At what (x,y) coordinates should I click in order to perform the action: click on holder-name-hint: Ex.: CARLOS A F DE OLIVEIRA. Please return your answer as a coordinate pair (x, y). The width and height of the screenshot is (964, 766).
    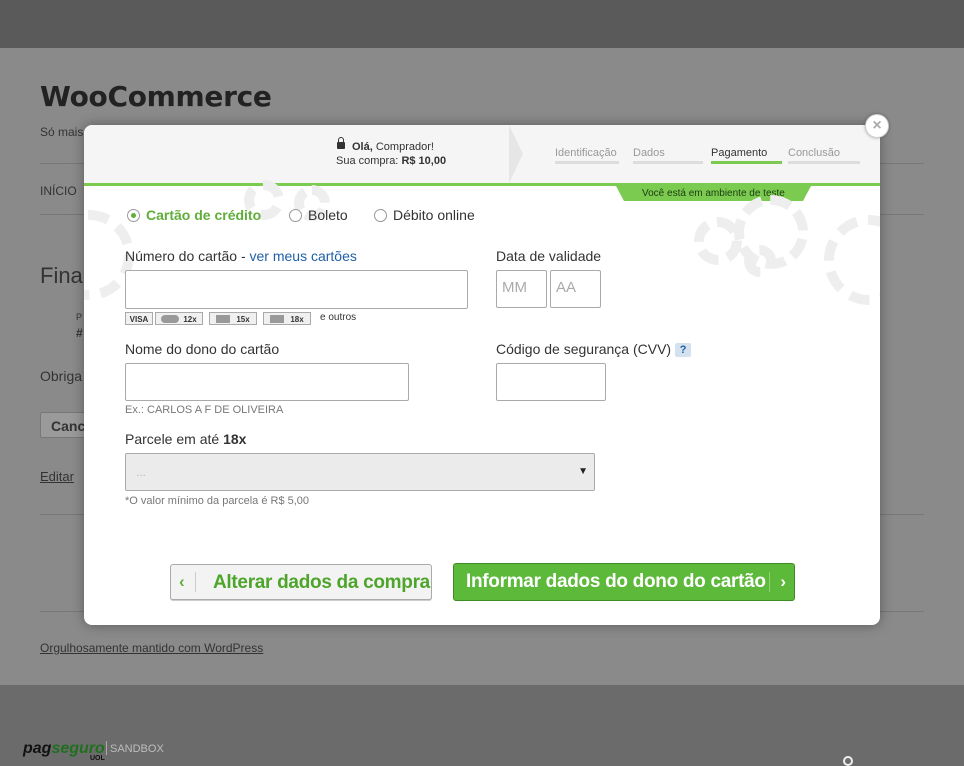
    Looking at the image, I should click on (204, 410).